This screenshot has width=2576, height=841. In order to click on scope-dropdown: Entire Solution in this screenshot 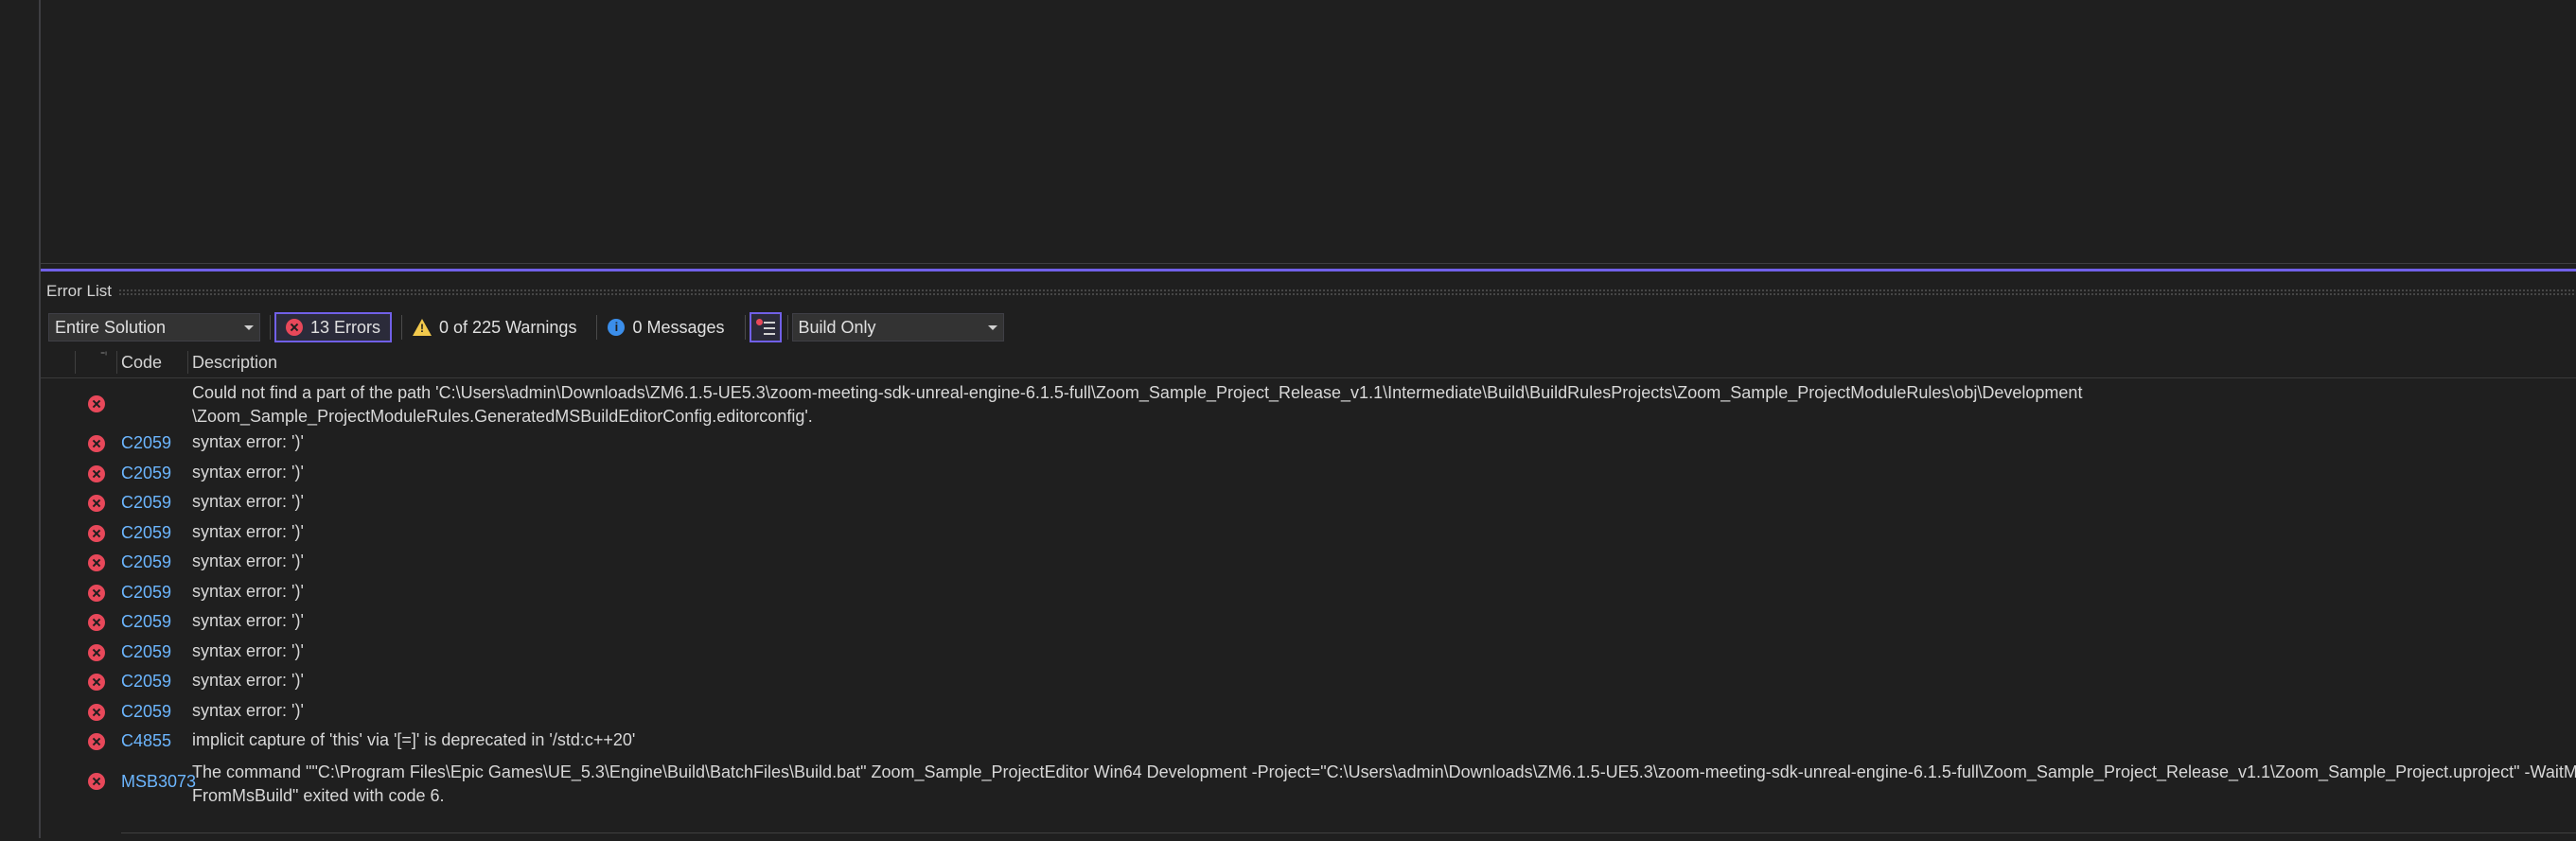, I will do `click(154, 327)`.